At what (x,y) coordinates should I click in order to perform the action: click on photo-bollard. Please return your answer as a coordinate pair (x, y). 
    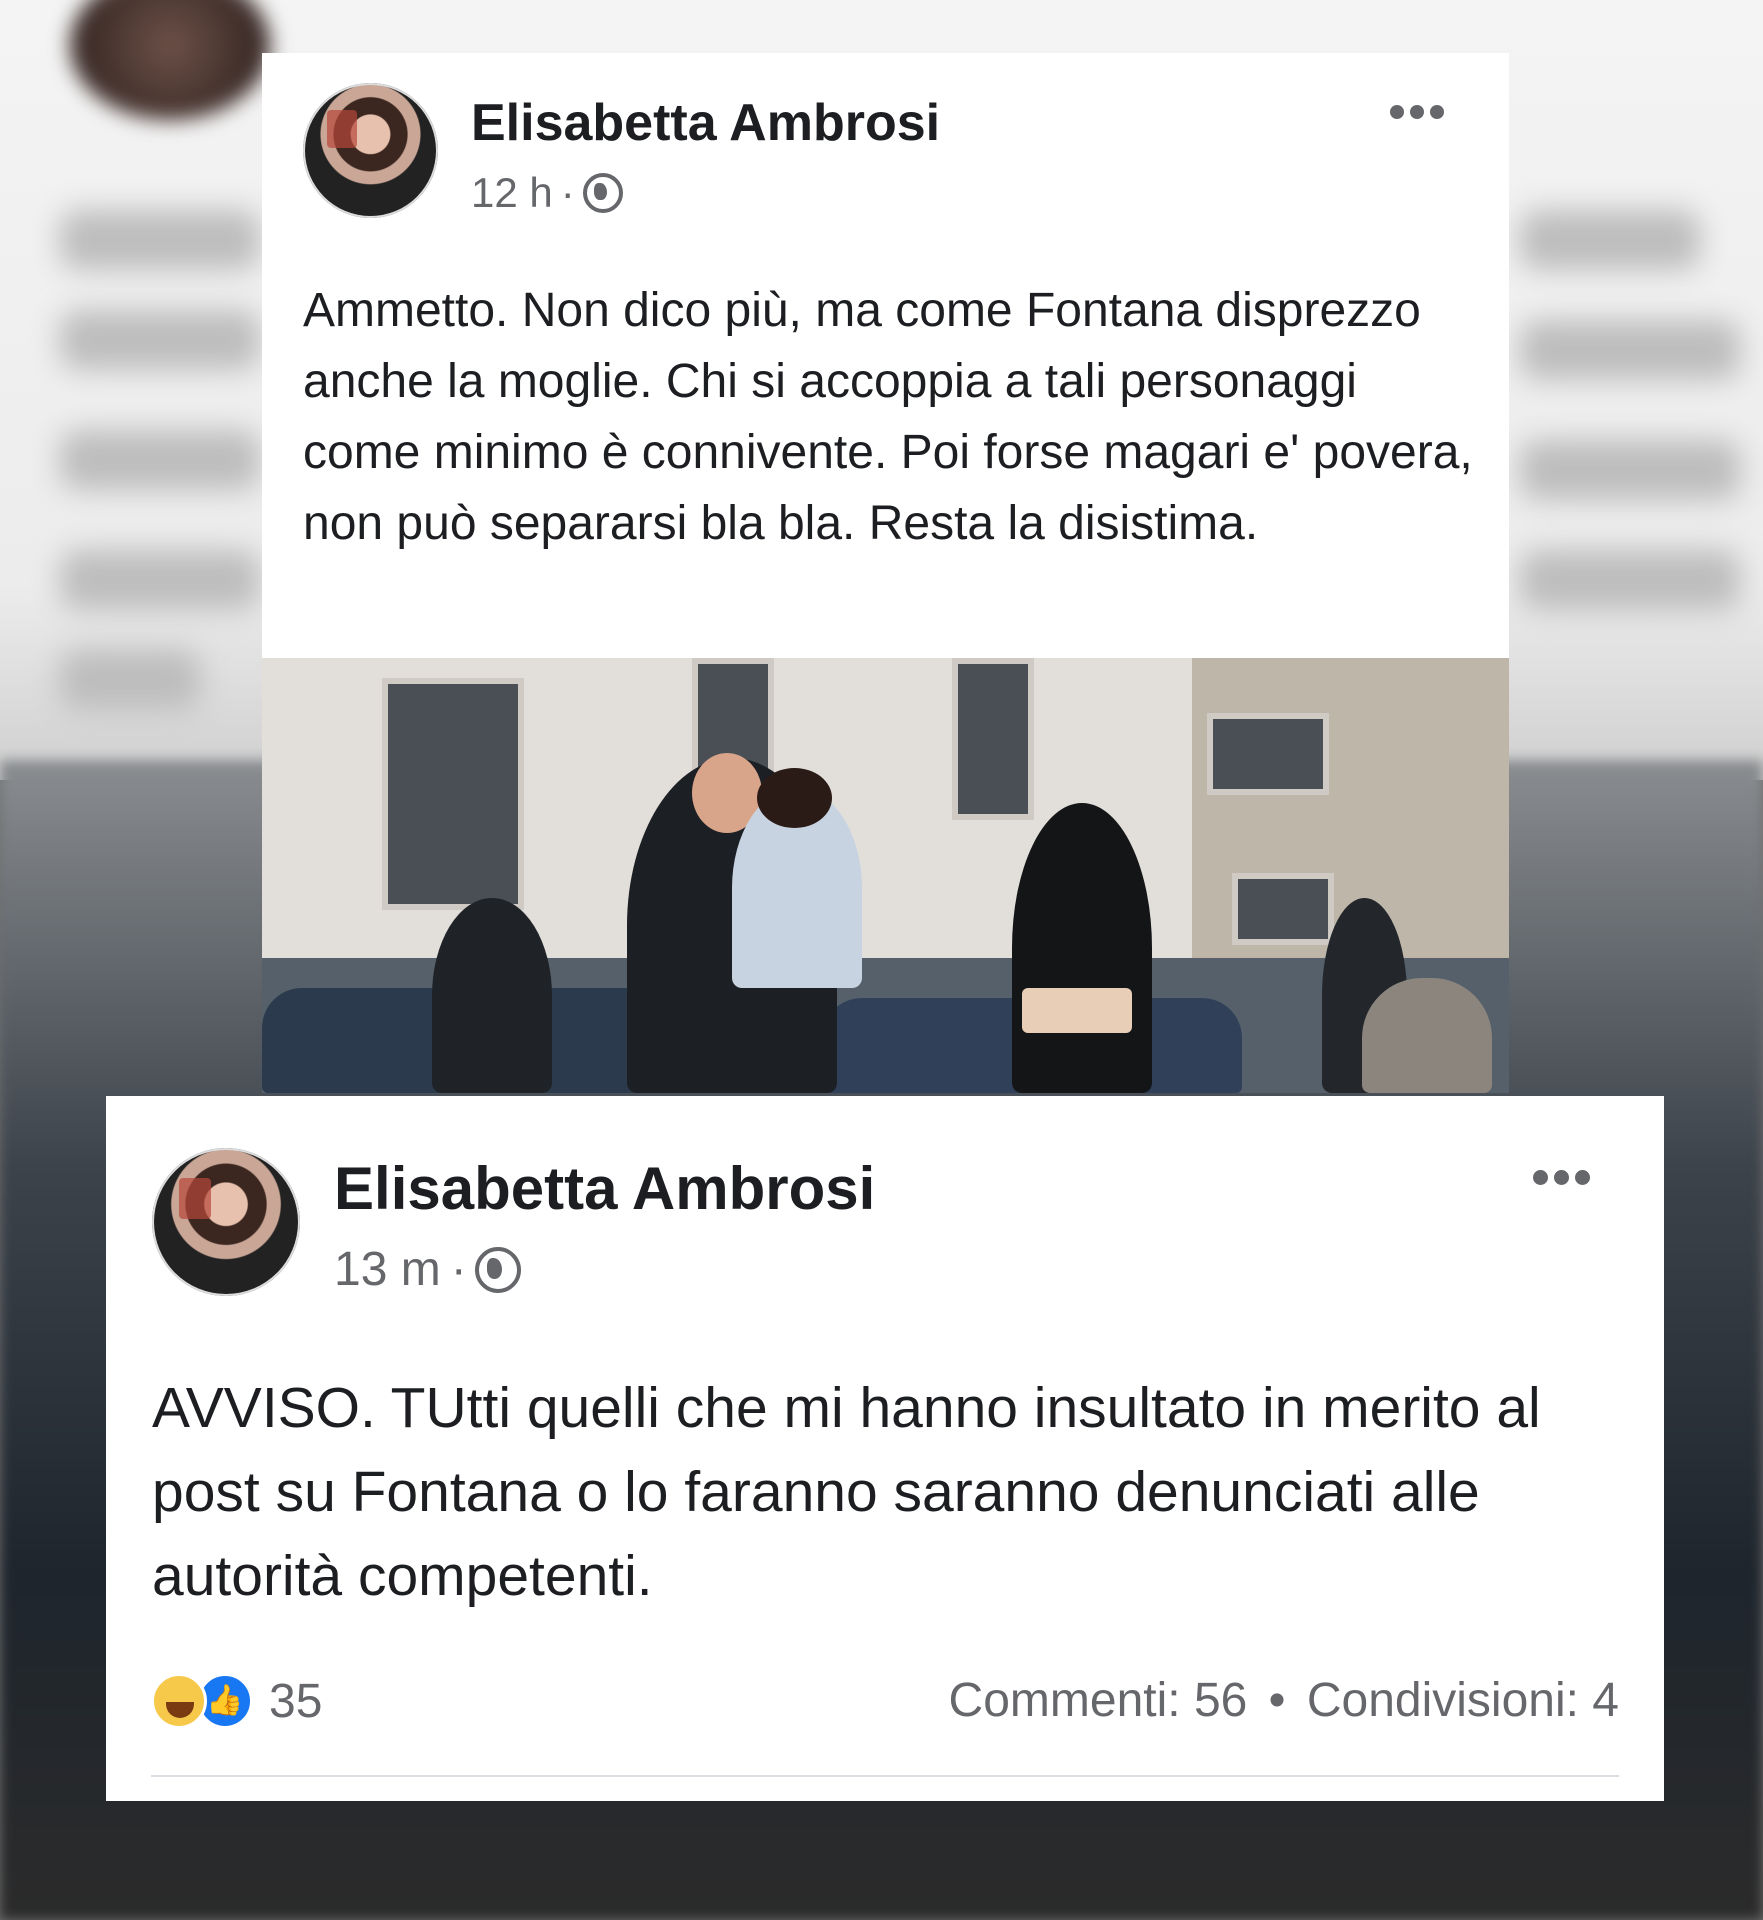
    Looking at the image, I should click on (1427, 1035).